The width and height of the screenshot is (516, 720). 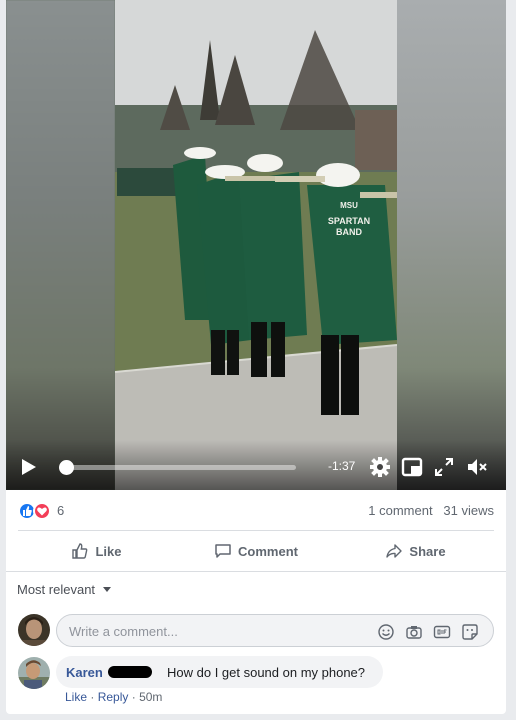 I want to click on time-remaining: -1:37, so click(x=342, y=466).